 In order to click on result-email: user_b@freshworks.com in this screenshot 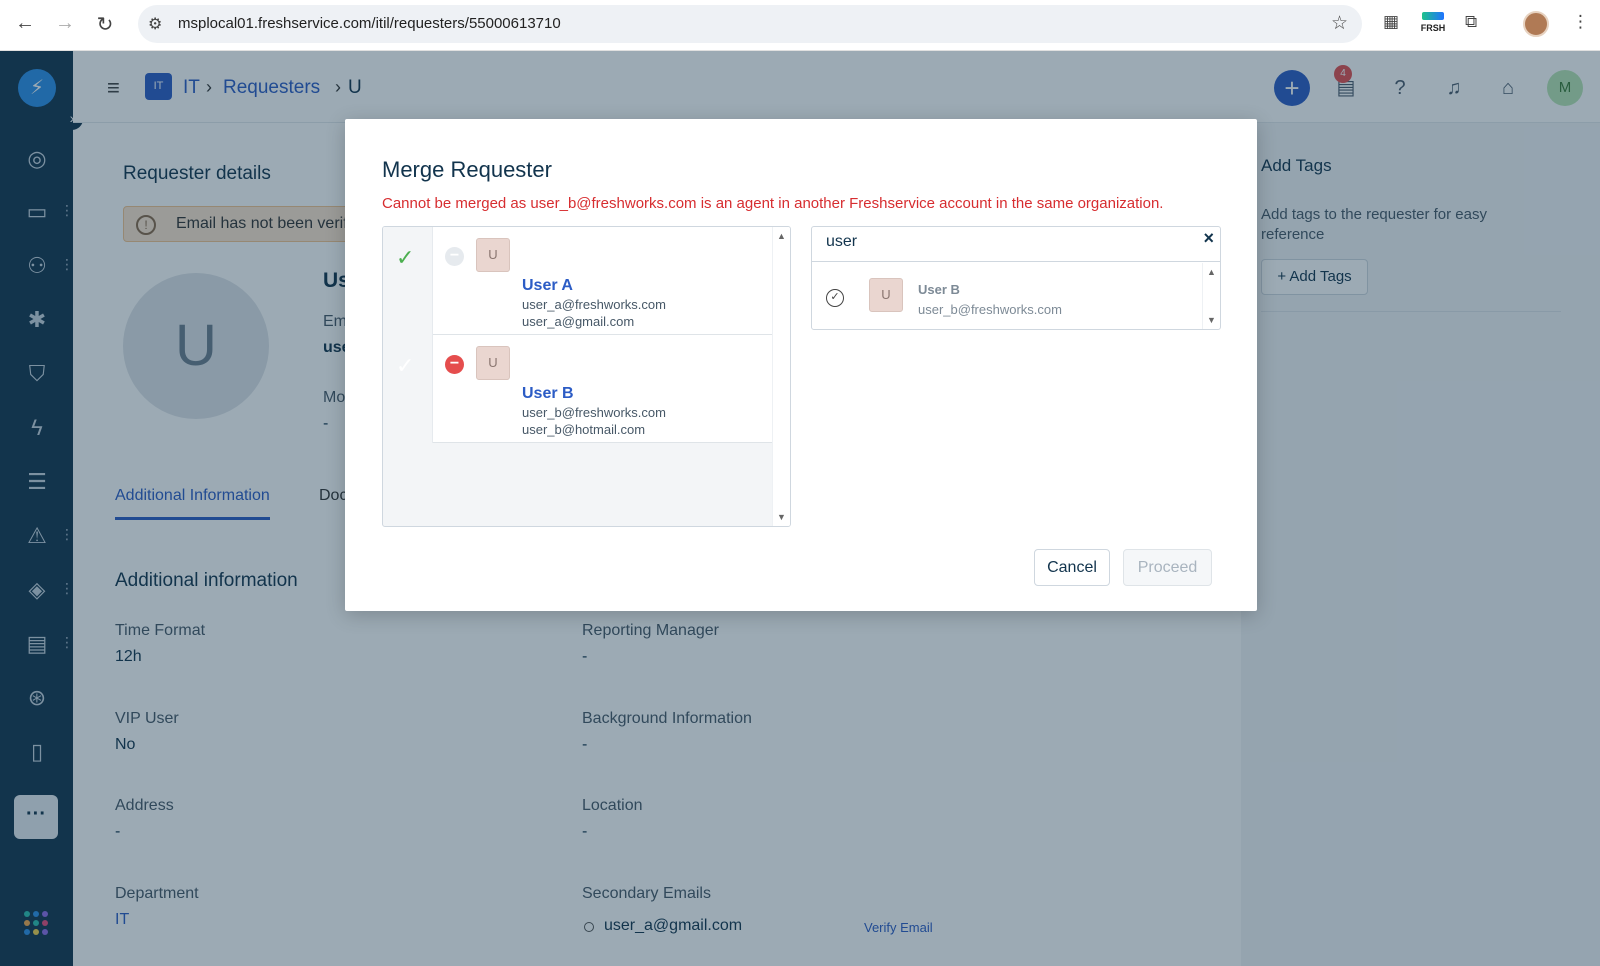, I will do `click(990, 309)`.